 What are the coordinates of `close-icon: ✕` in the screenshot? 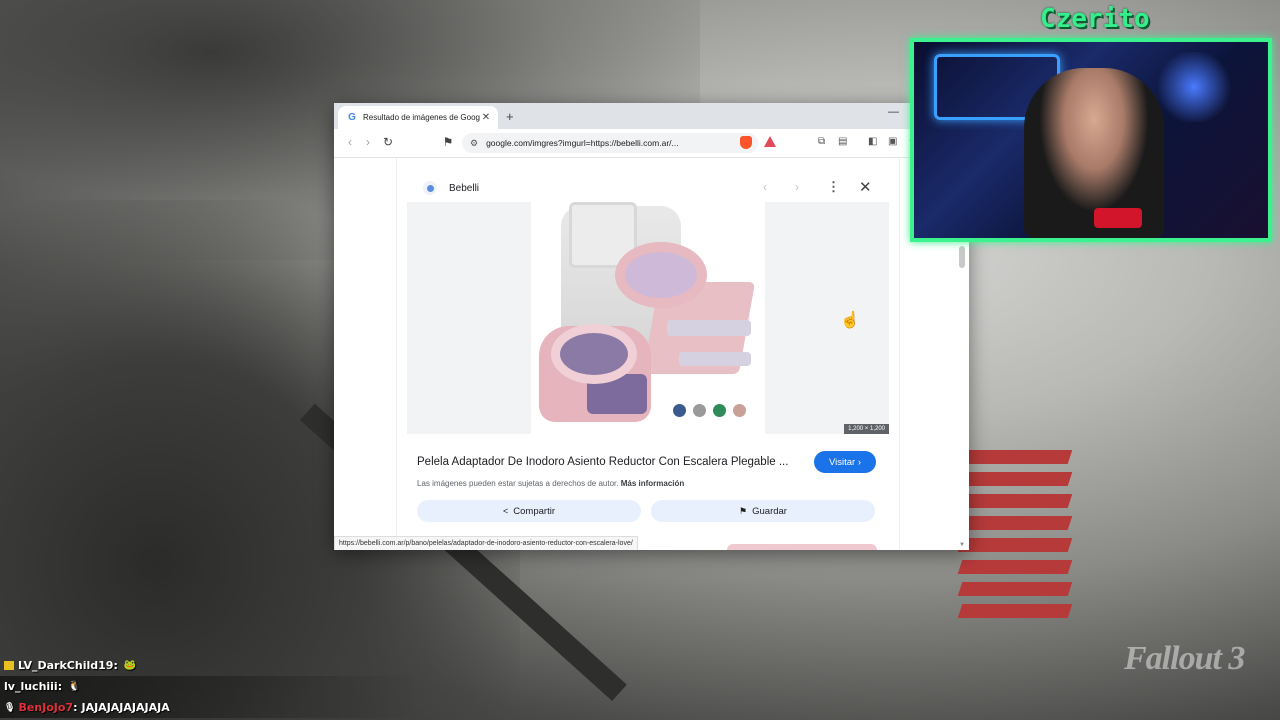 It's located at (865, 187).